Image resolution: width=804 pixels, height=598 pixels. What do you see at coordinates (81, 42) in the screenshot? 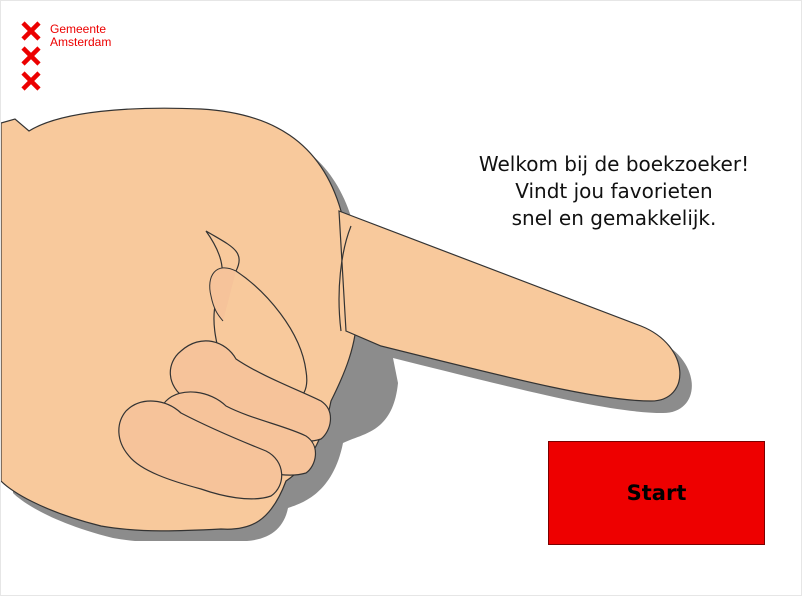
I see `logo-line-2: Amsterdam` at bounding box center [81, 42].